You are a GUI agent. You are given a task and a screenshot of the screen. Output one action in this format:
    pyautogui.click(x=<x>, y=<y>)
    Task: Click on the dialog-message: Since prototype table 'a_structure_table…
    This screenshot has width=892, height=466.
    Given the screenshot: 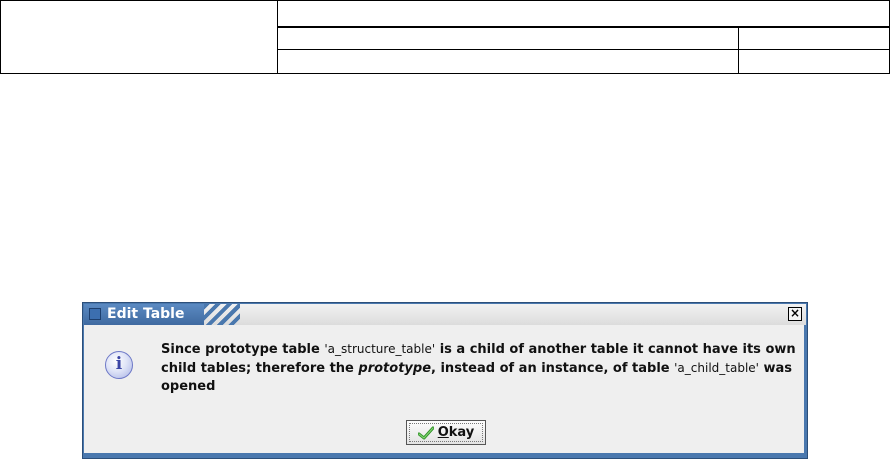 What is the action you would take?
    pyautogui.click(x=481, y=368)
    